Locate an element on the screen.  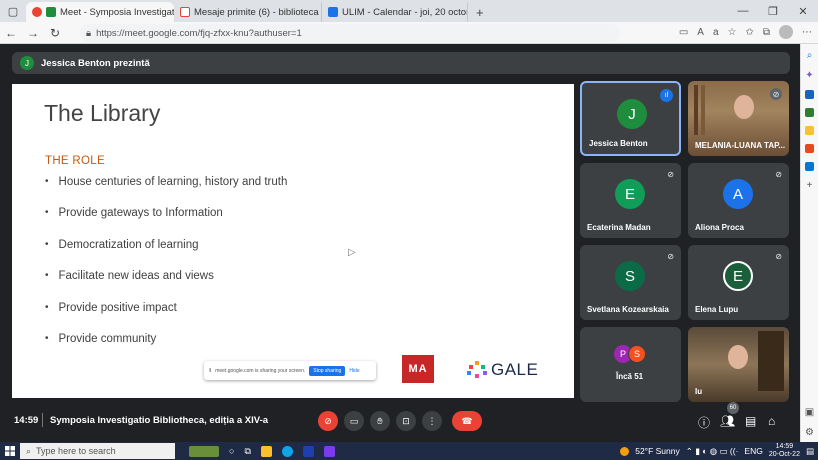
discover-icon: ✦ is located at coordinates (809, 75).